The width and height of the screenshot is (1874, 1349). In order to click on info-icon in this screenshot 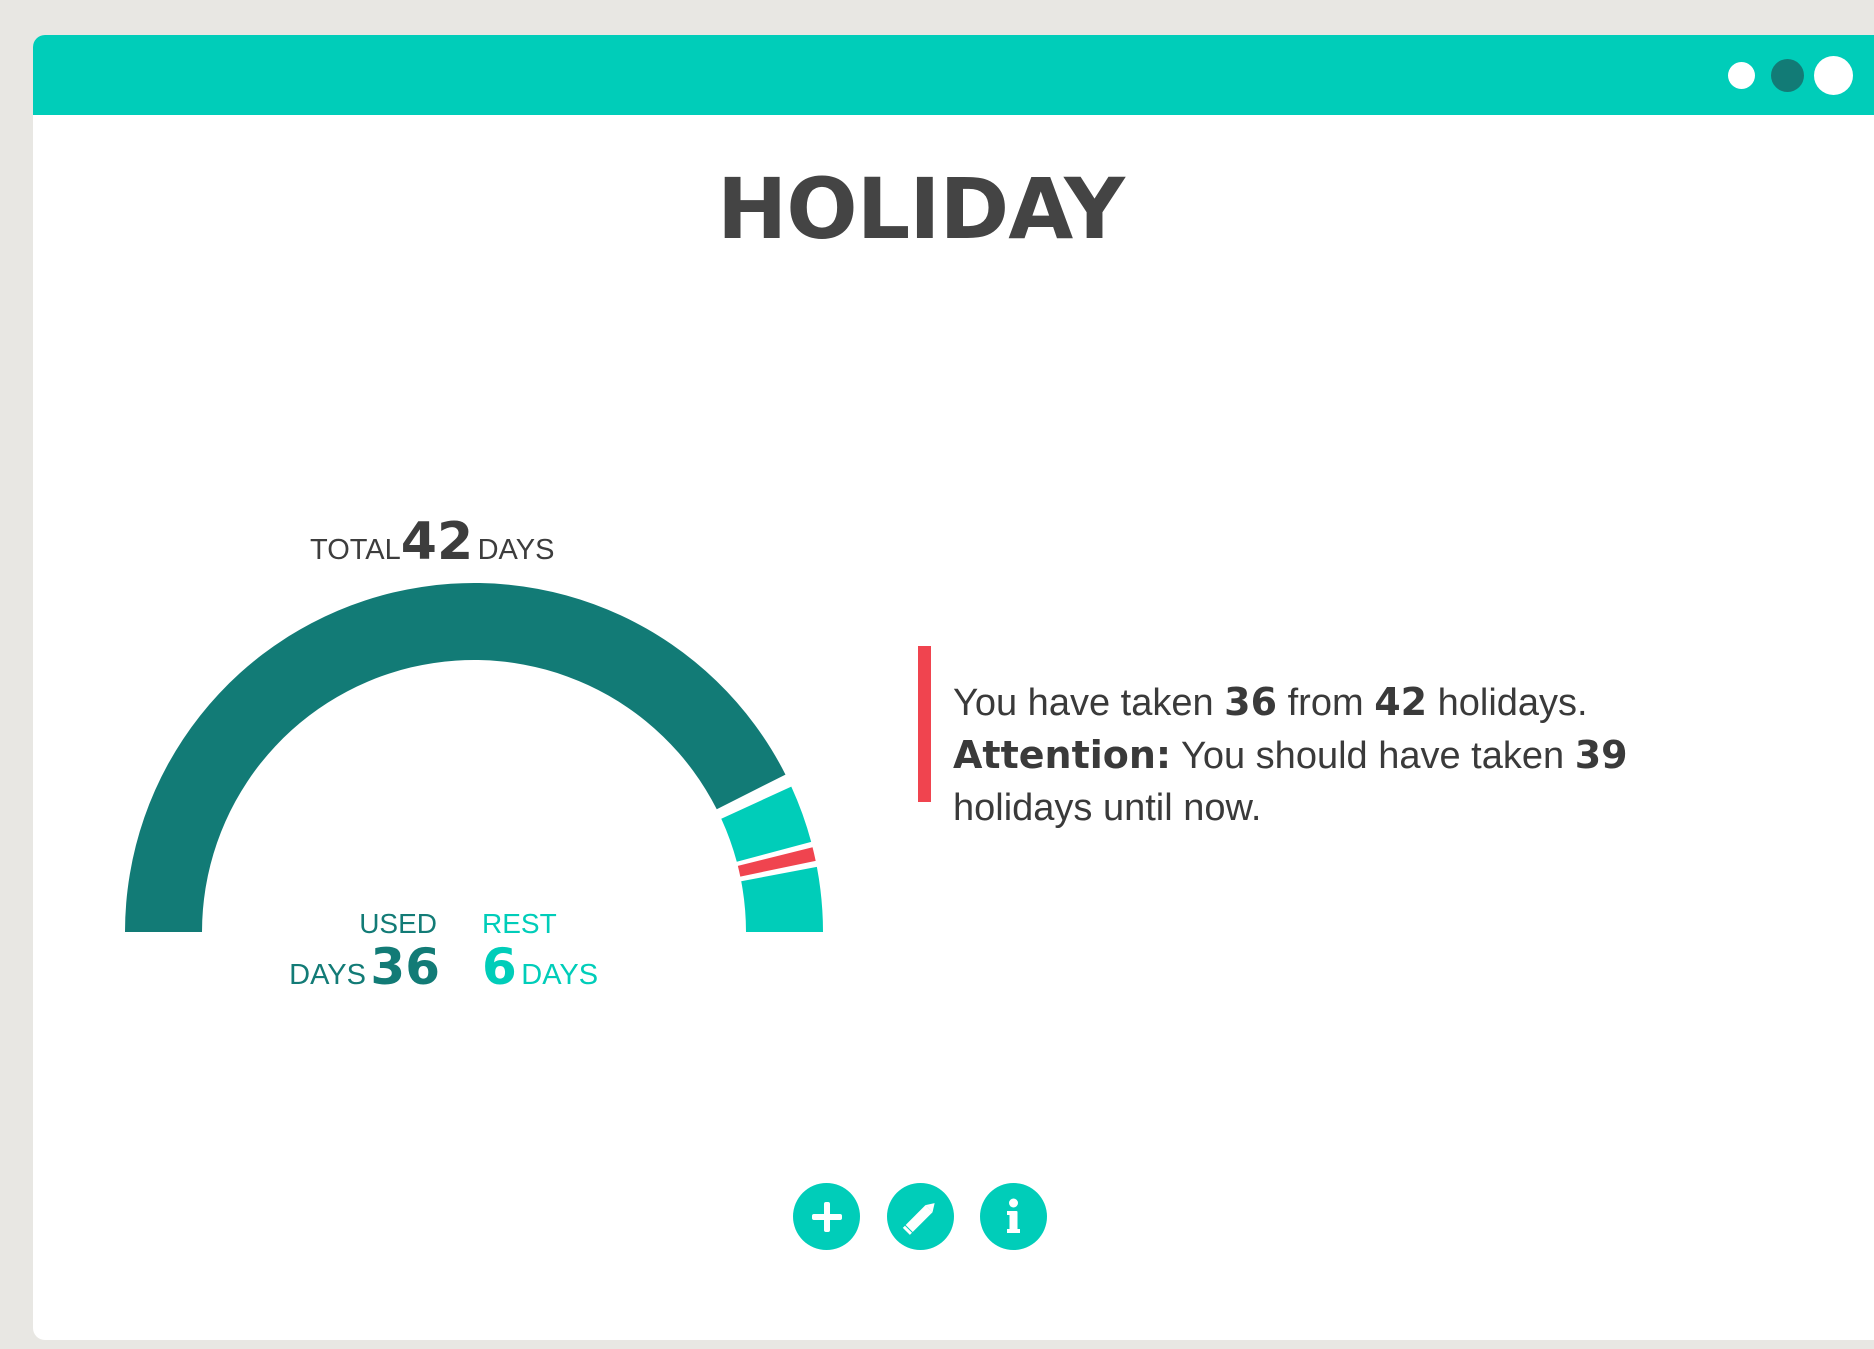, I will do `click(1013, 1215)`.